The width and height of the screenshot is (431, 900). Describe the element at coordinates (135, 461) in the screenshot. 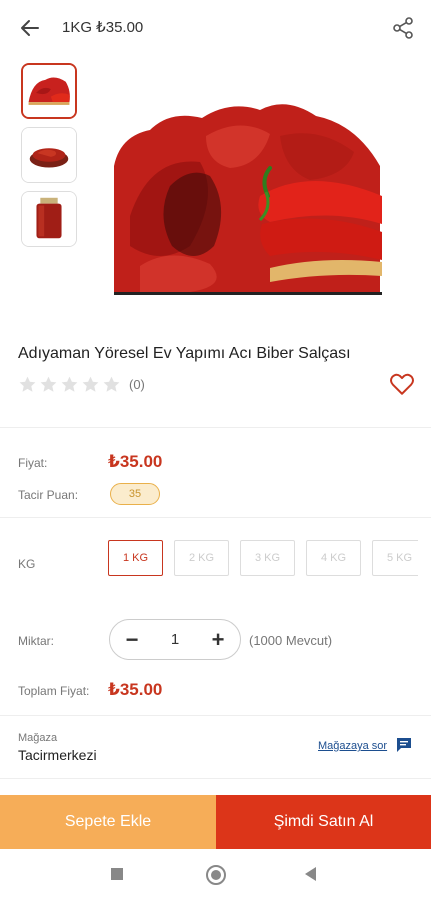

I see `price-value: ₺35.00` at that location.